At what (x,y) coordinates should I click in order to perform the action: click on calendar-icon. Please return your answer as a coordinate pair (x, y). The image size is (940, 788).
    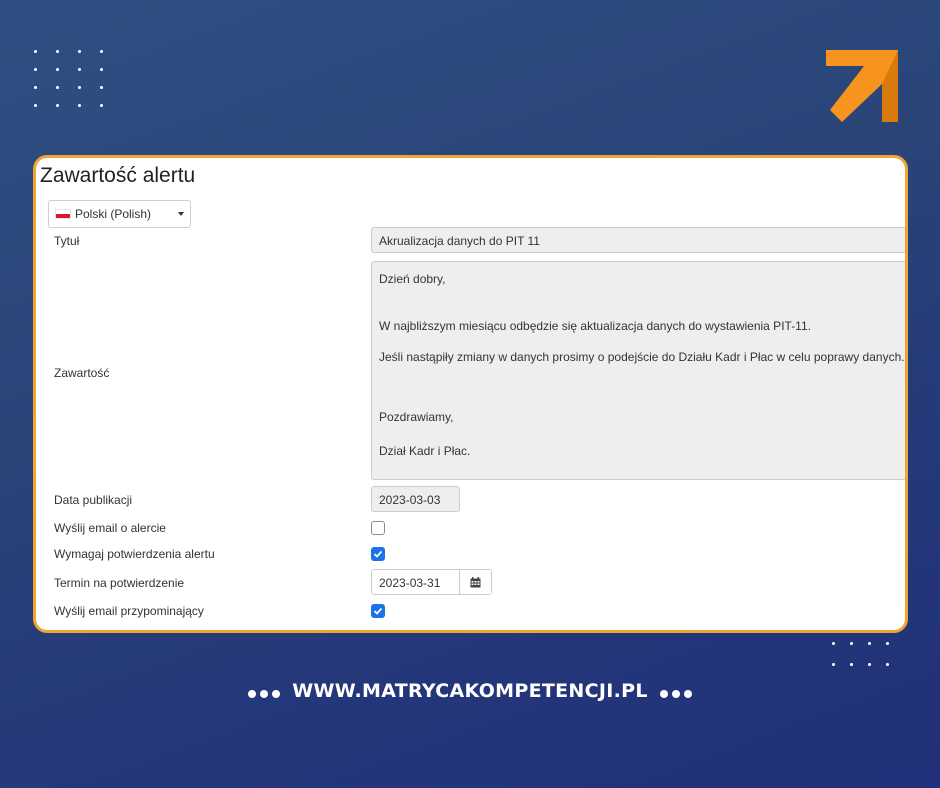
    Looking at the image, I should click on (475, 581).